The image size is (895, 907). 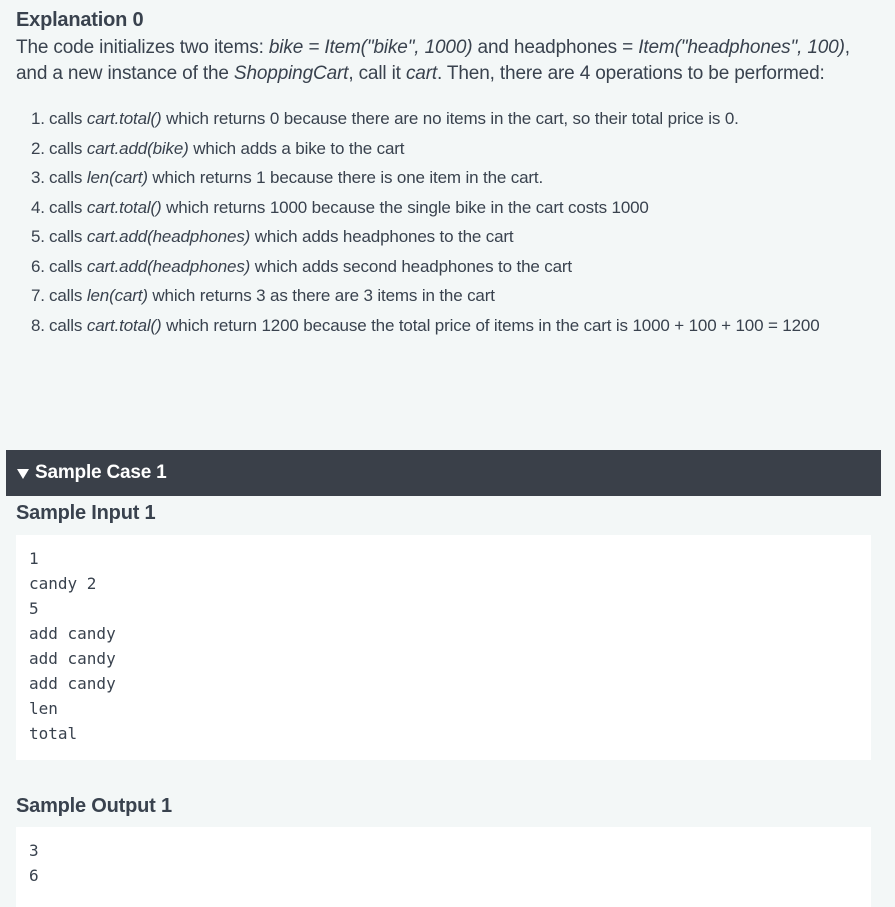 I want to click on step-number: 5., so click(x=38, y=236).